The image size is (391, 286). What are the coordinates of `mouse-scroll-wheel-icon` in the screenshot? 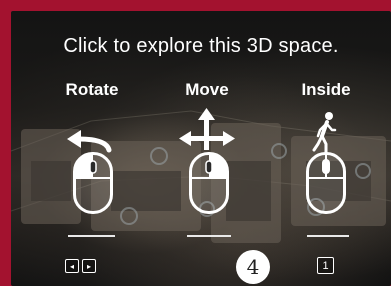 It's located at (326, 183).